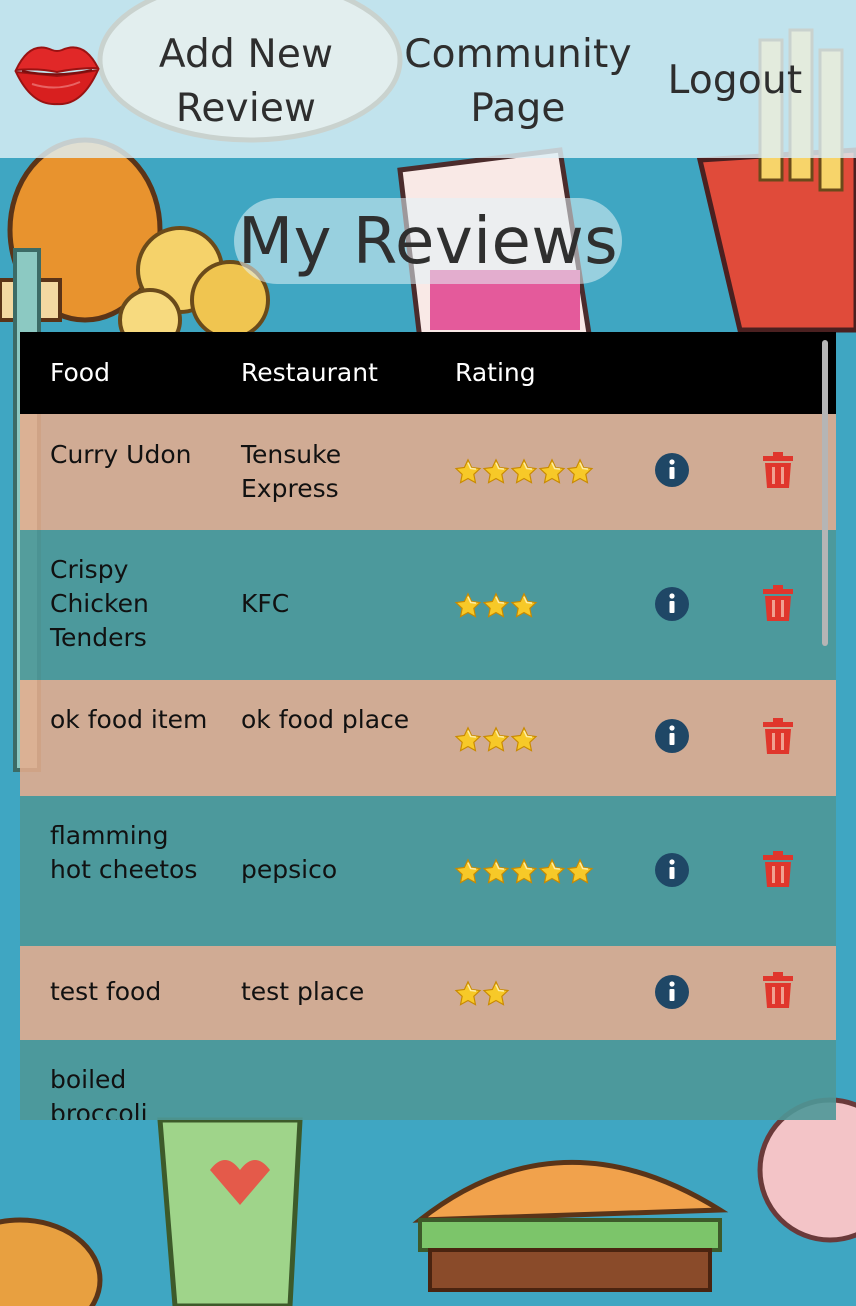 Image resolution: width=856 pixels, height=1306 pixels. What do you see at coordinates (309, 372) in the screenshot?
I see `header-restaurant: Restaurant` at bounding box center [309, 372].